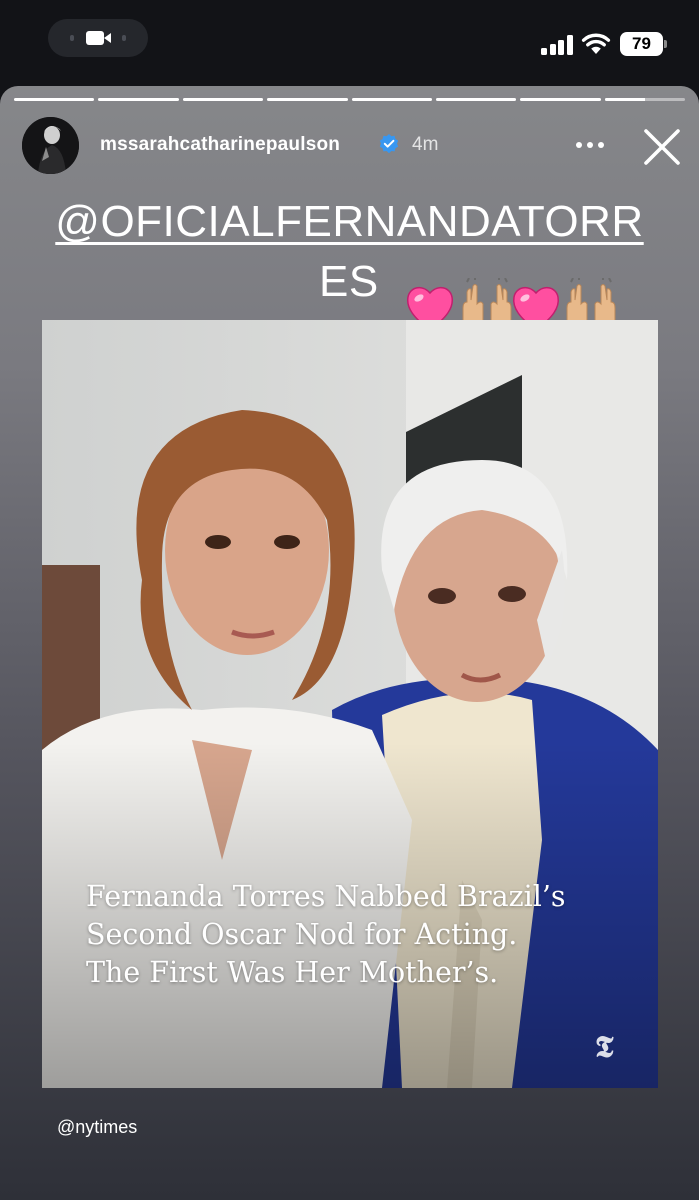 This screenshot has height=1200, width=699. I want to click on status-bar: 79, so click(349, 43).